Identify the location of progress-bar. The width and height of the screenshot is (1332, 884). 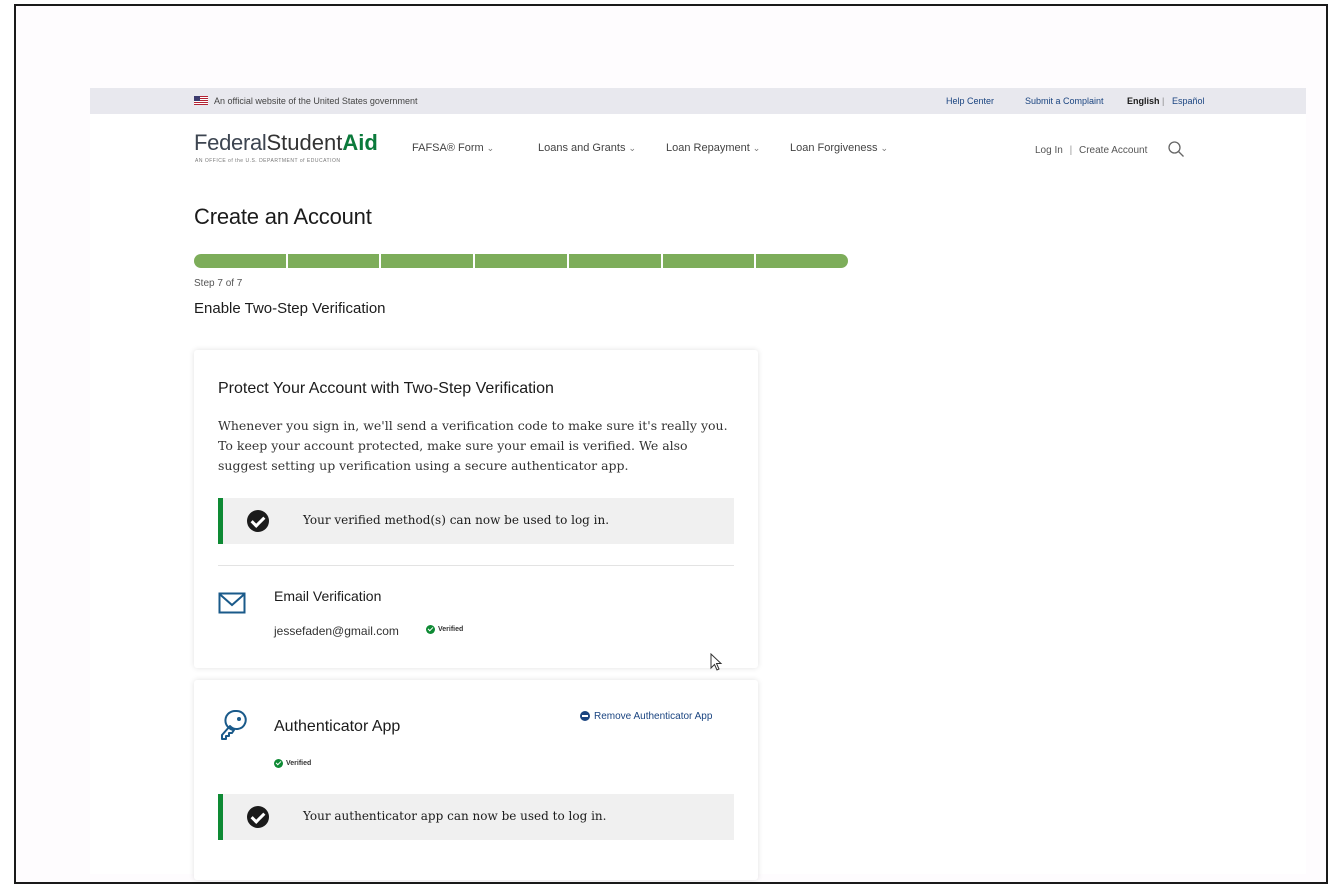
(521, 261).